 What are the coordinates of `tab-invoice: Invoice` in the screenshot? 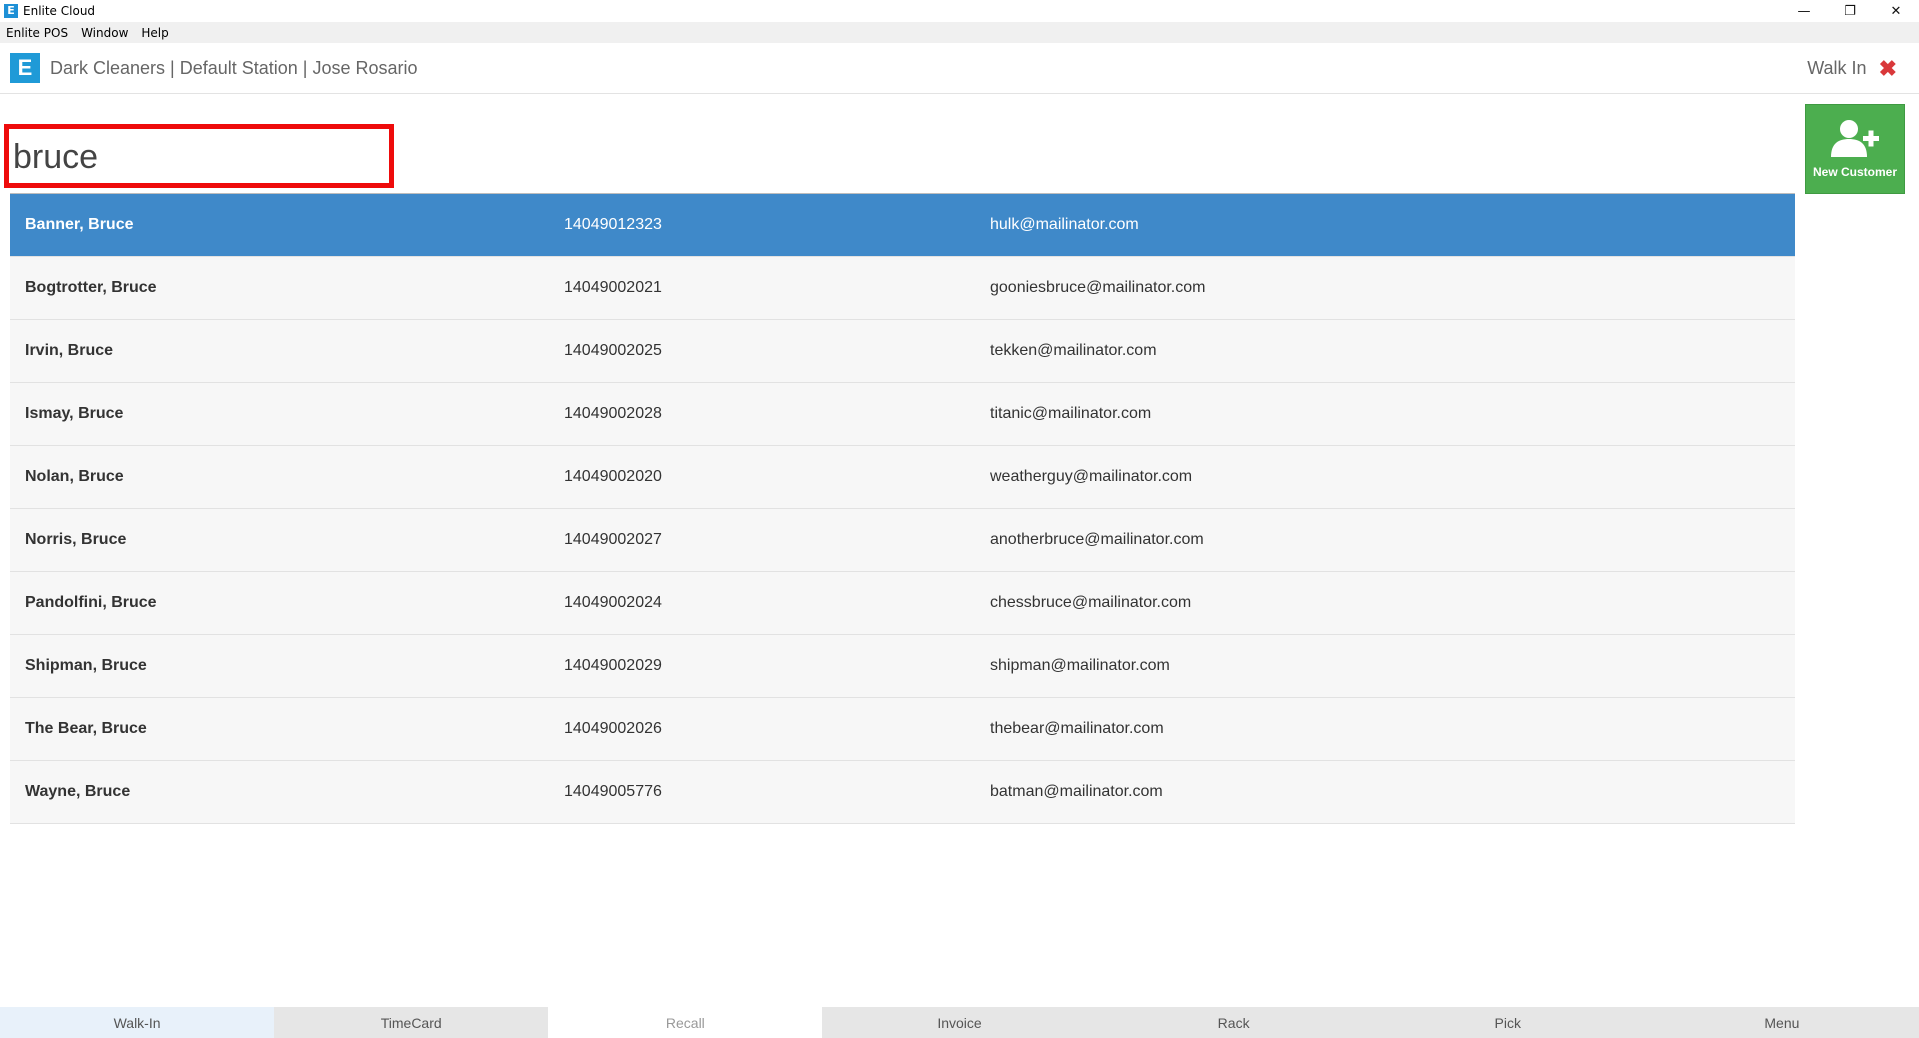 It's located at (959, 1022).